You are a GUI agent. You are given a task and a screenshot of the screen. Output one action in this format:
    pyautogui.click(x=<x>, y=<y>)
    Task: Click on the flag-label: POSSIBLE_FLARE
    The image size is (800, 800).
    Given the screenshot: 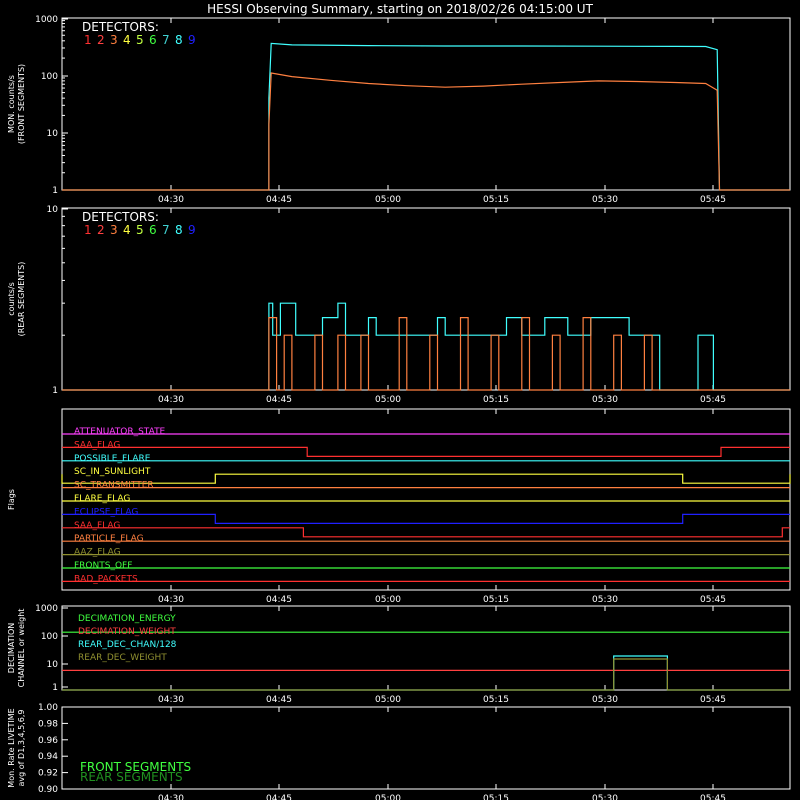 What is the action you would take?
    pyautogui.click(x=112, y=459)
    